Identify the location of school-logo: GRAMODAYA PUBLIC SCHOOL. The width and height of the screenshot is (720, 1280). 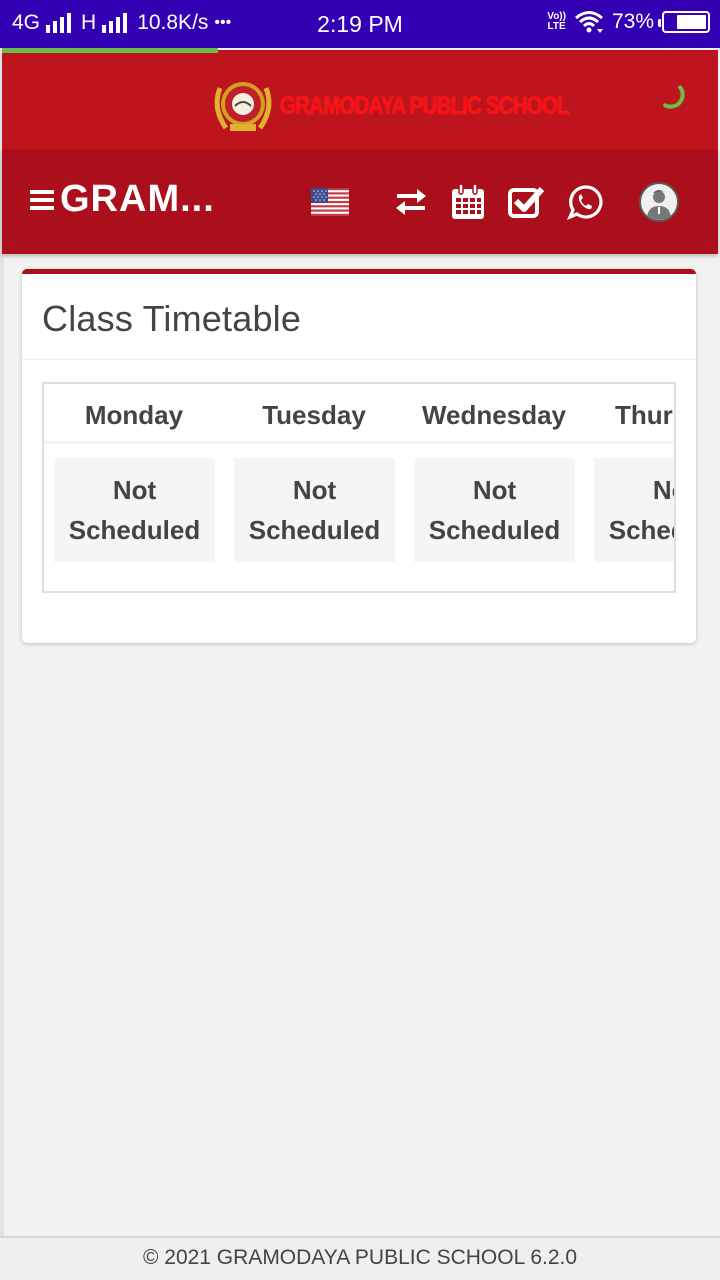
(422, 106).